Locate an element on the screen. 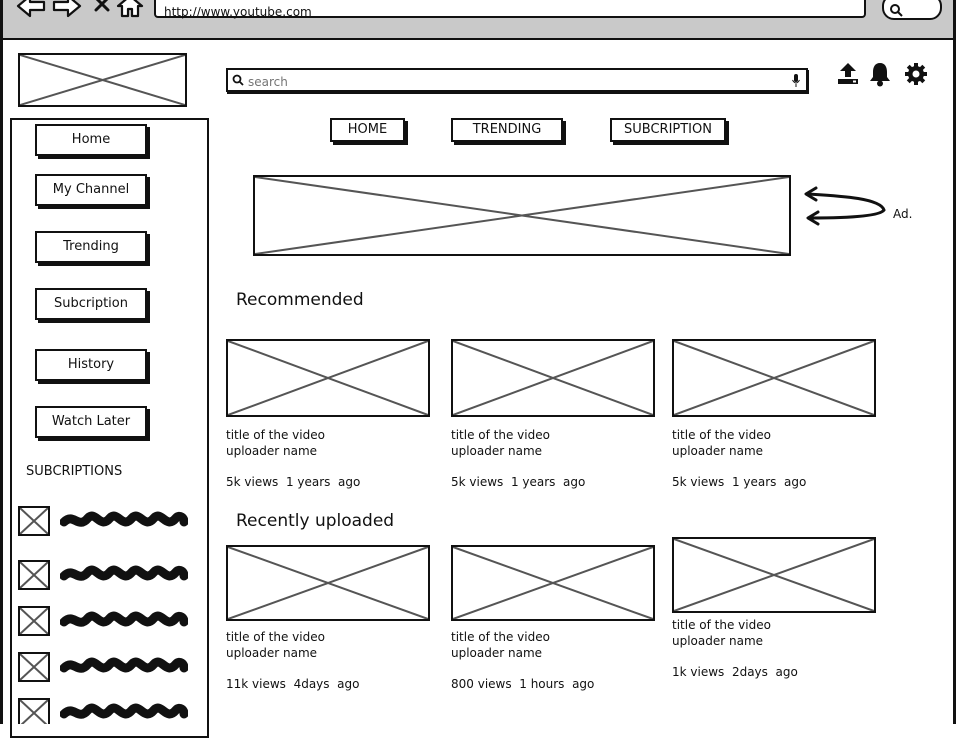 The height and width of the screenshot is (738, 956). video-views: 1k views is located at coordinates (698, 672).